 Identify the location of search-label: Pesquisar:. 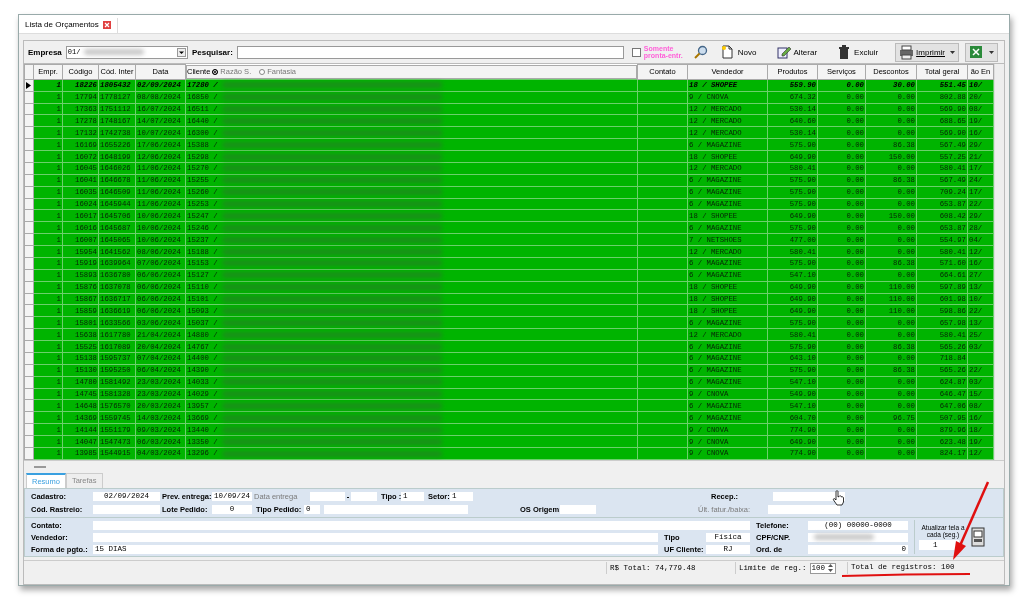
(212, 52).